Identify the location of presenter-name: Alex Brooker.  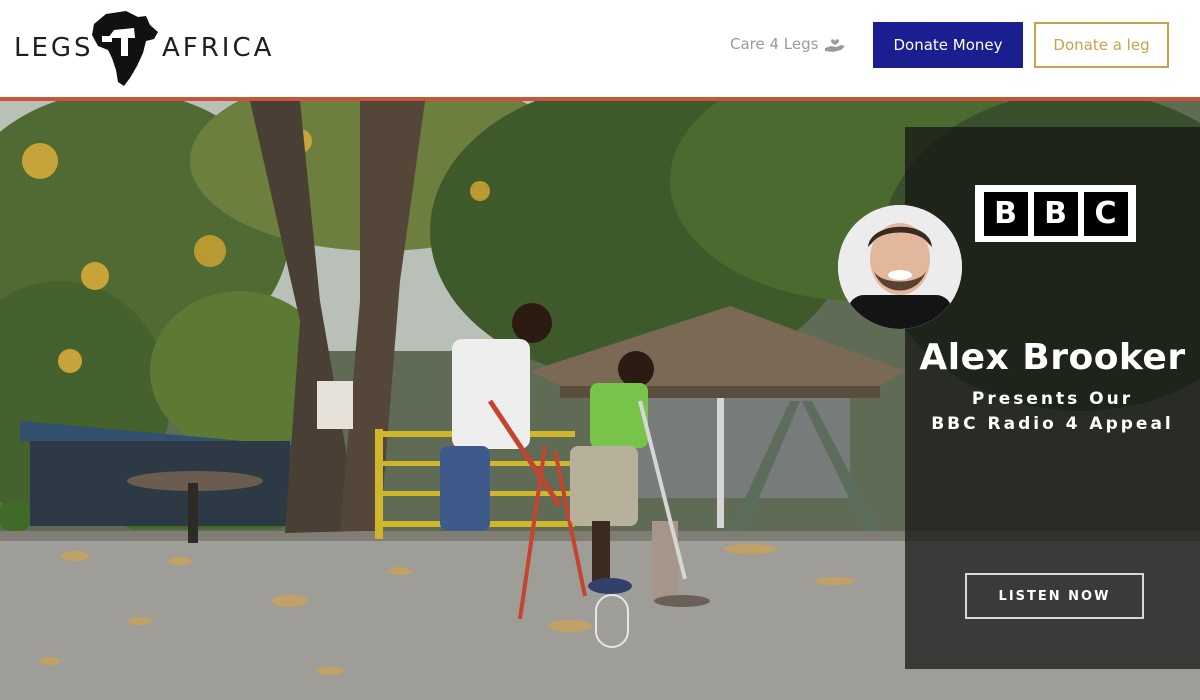
(1052, 357).